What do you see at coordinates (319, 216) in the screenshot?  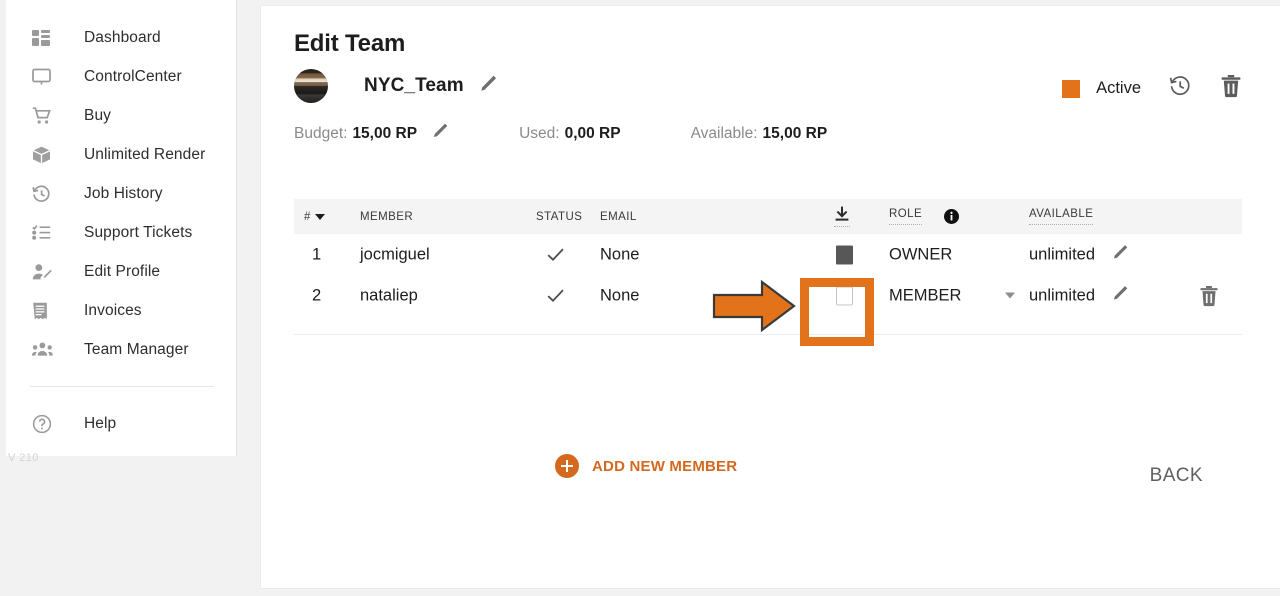 I see `sort-caret-icon` at bounding box center [319, 216].